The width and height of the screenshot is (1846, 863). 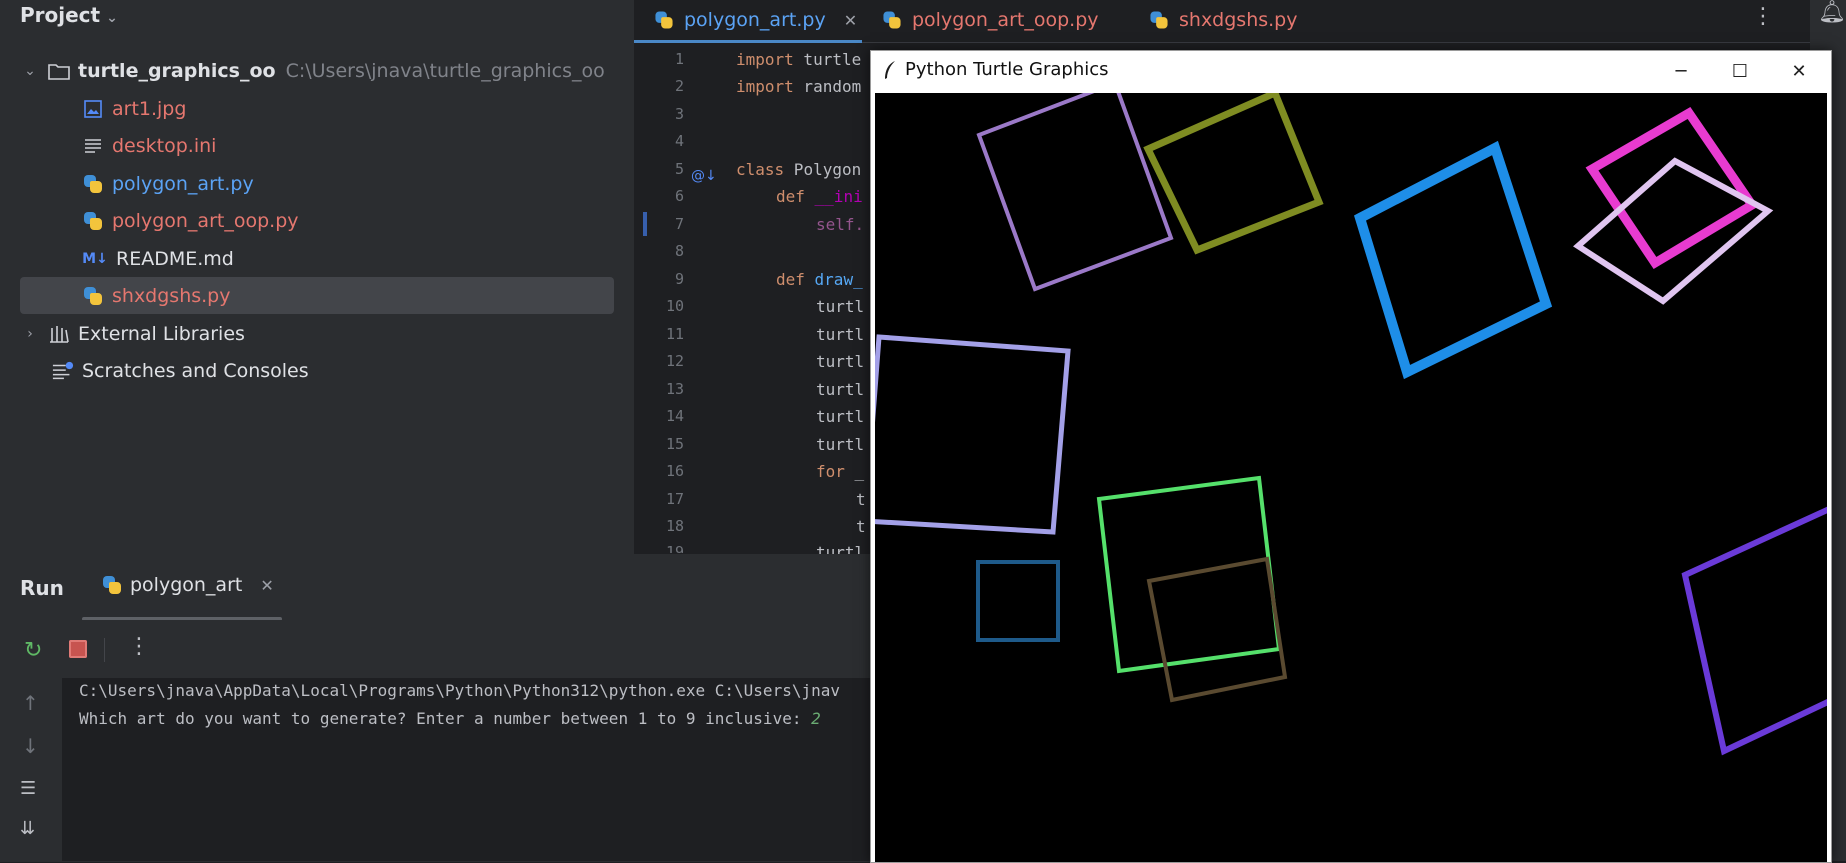 I want to click on code-line-15: turtl, so click(x=840, y=444).